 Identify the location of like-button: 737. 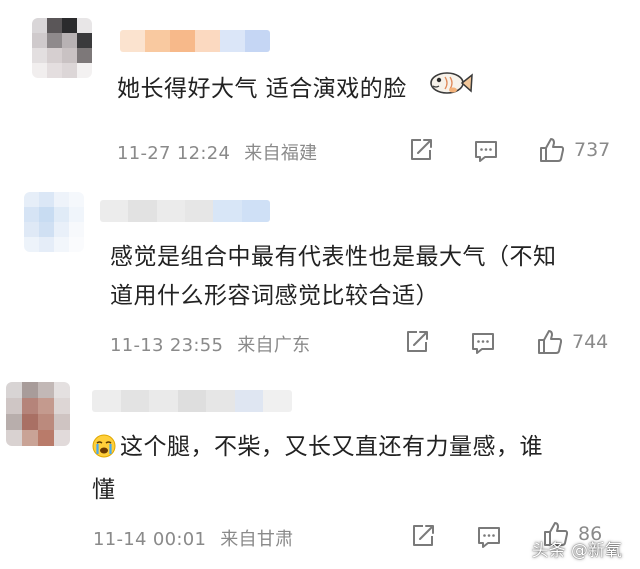
(574, 150).